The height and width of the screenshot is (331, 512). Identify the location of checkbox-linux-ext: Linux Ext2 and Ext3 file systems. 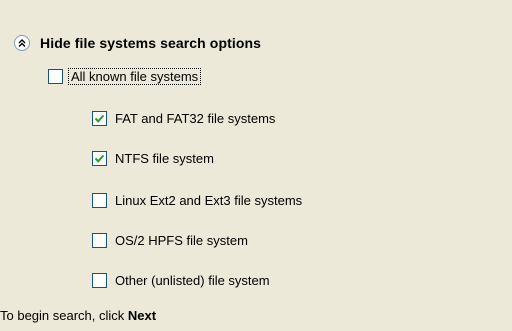
(197, 200).